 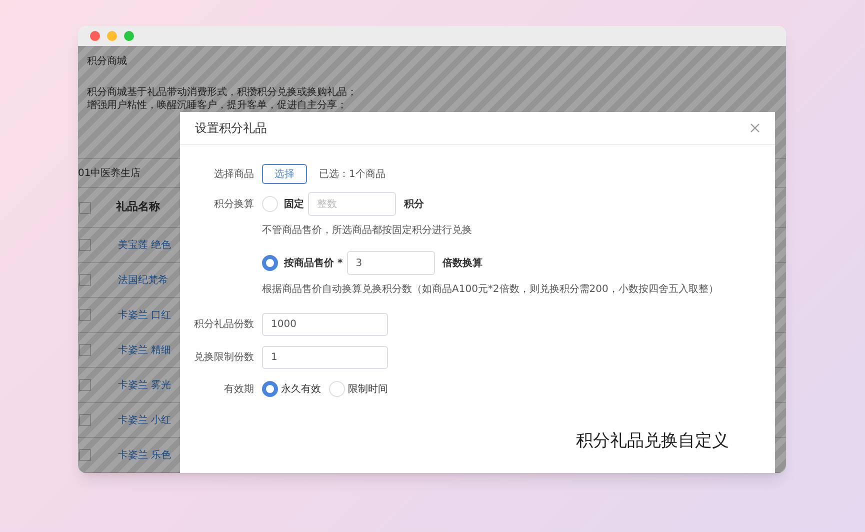 What do you see at coordinates (145, 385) in the screenshot?
I see `gift-name-link: 卡姿兰 雾光` at bounding box center [145, 385].